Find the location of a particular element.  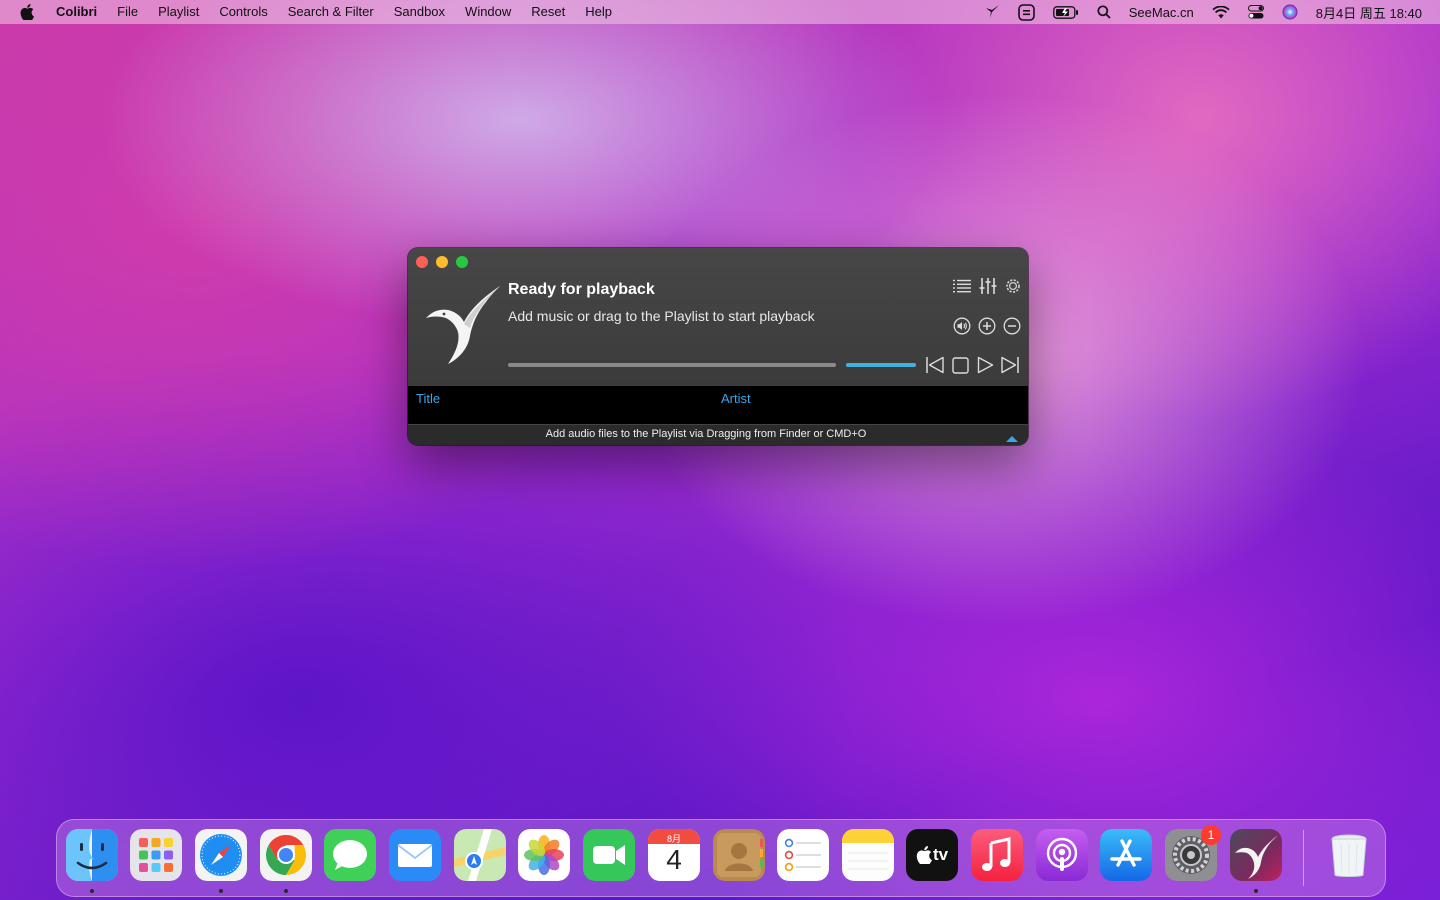

column-header-artist: Artist is located at coordinates (736, 398).